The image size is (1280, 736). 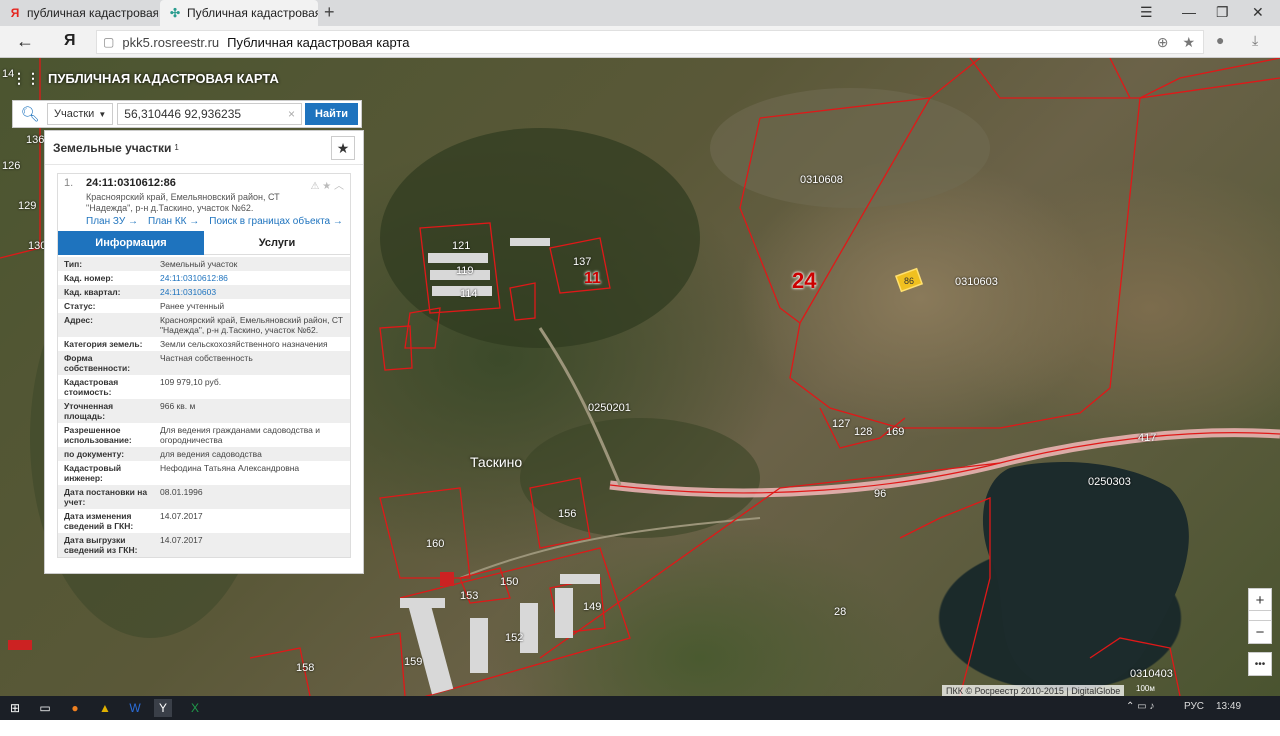 I want to click on parcel-label: 160, so click(x=435, y=544).